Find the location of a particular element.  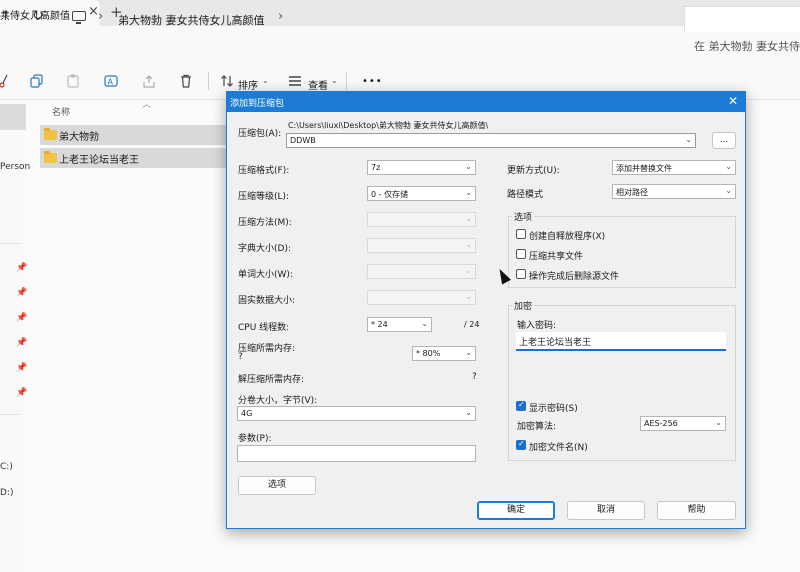

path-mode-label: 路径模式 is located at coordinates (525, 195).